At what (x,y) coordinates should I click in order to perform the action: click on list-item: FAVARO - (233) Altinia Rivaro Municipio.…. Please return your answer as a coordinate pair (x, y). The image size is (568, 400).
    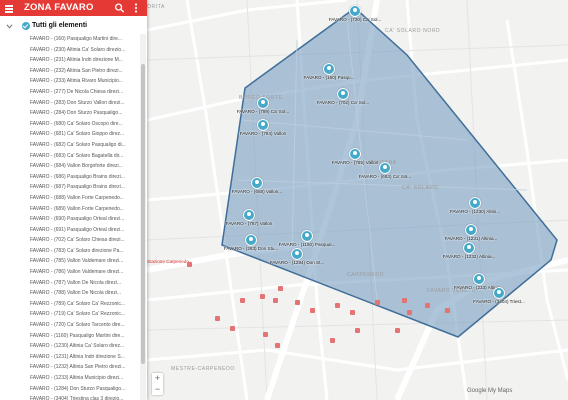
    Looking at the image, I should click on (70, 81).